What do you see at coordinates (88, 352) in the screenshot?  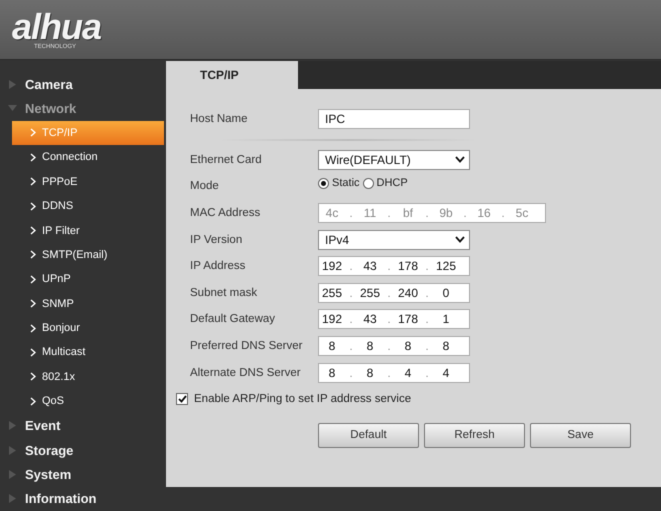 I see `sidebar-subitem: Multicast` at bounding box center [88, 352].